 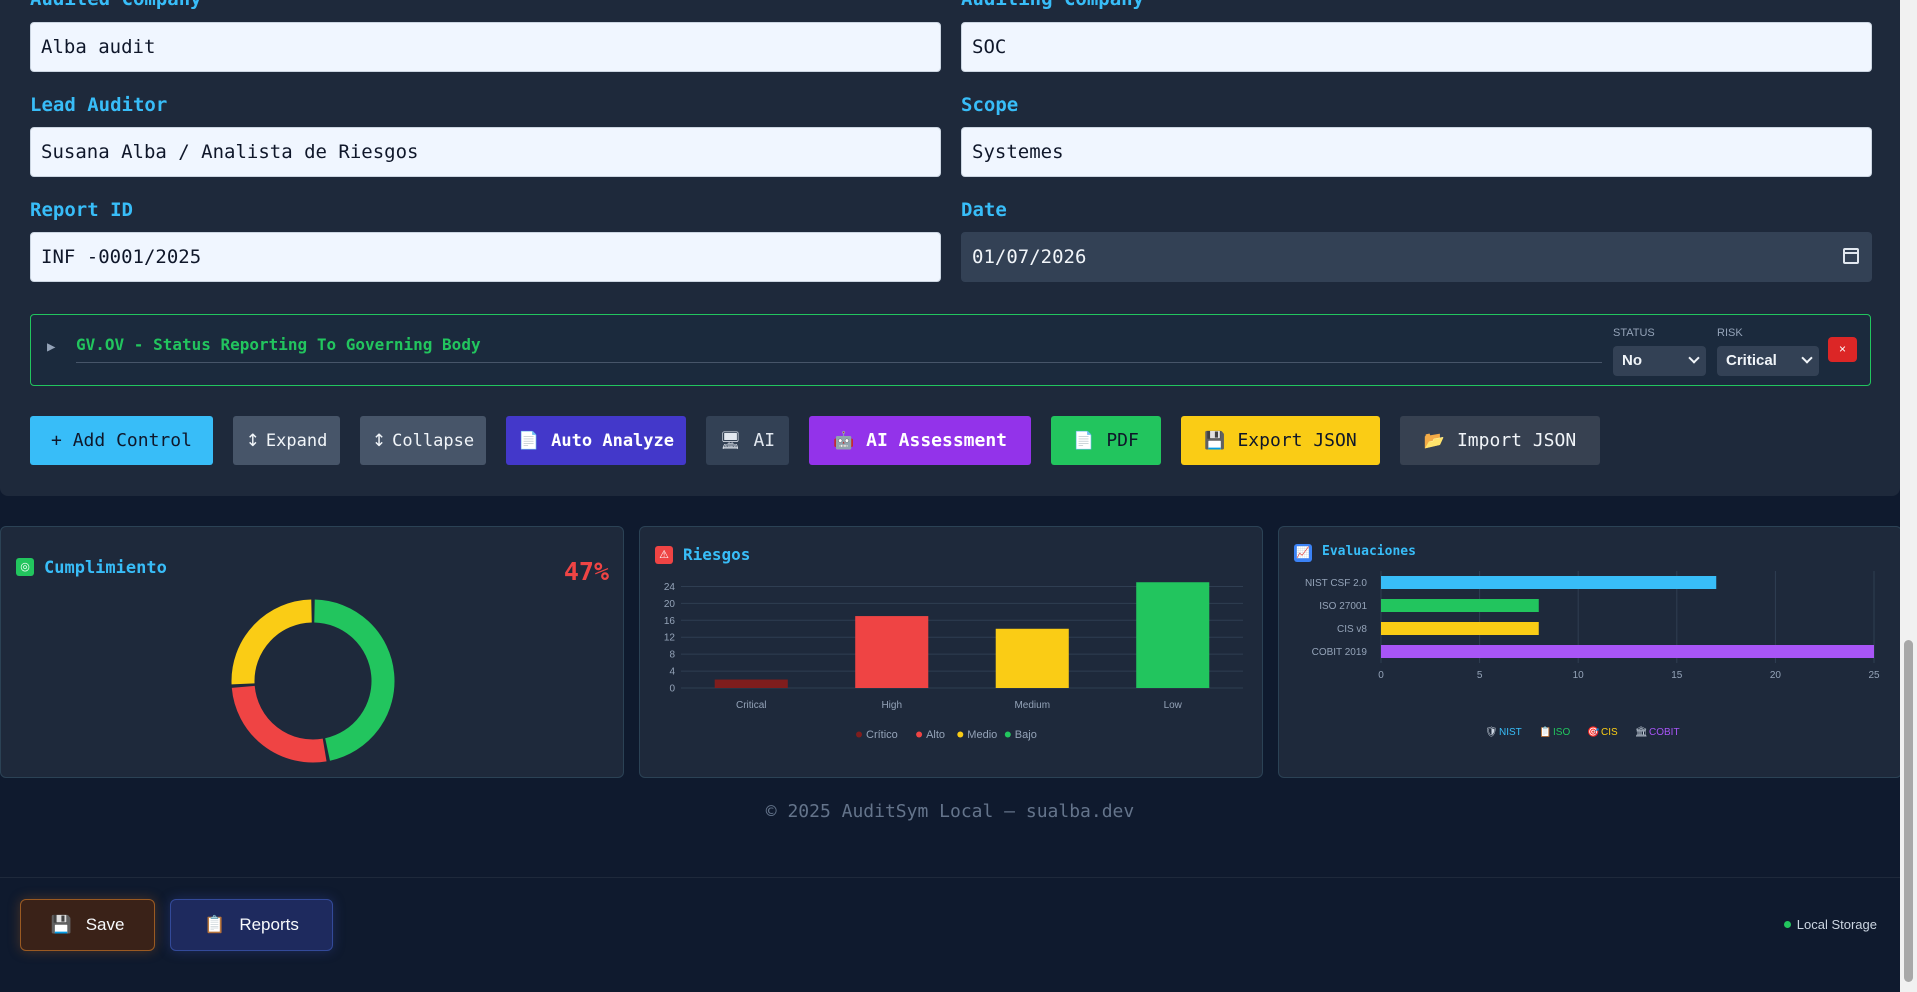 What do you see at coordinates (1516, 440) in the screenshot?
I see `import-json-label: Import JSON` at bounding box center [1516, 440].